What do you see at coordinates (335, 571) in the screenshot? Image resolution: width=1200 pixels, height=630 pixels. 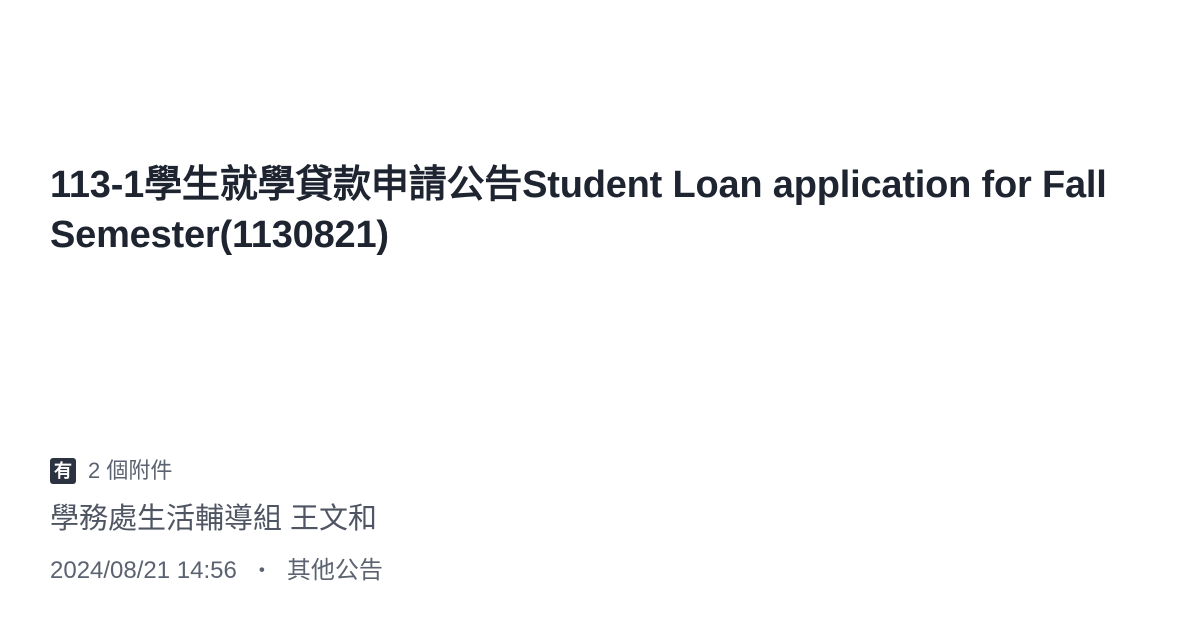 I see `post-category: 其他公告` at bounding box center [335, 571].